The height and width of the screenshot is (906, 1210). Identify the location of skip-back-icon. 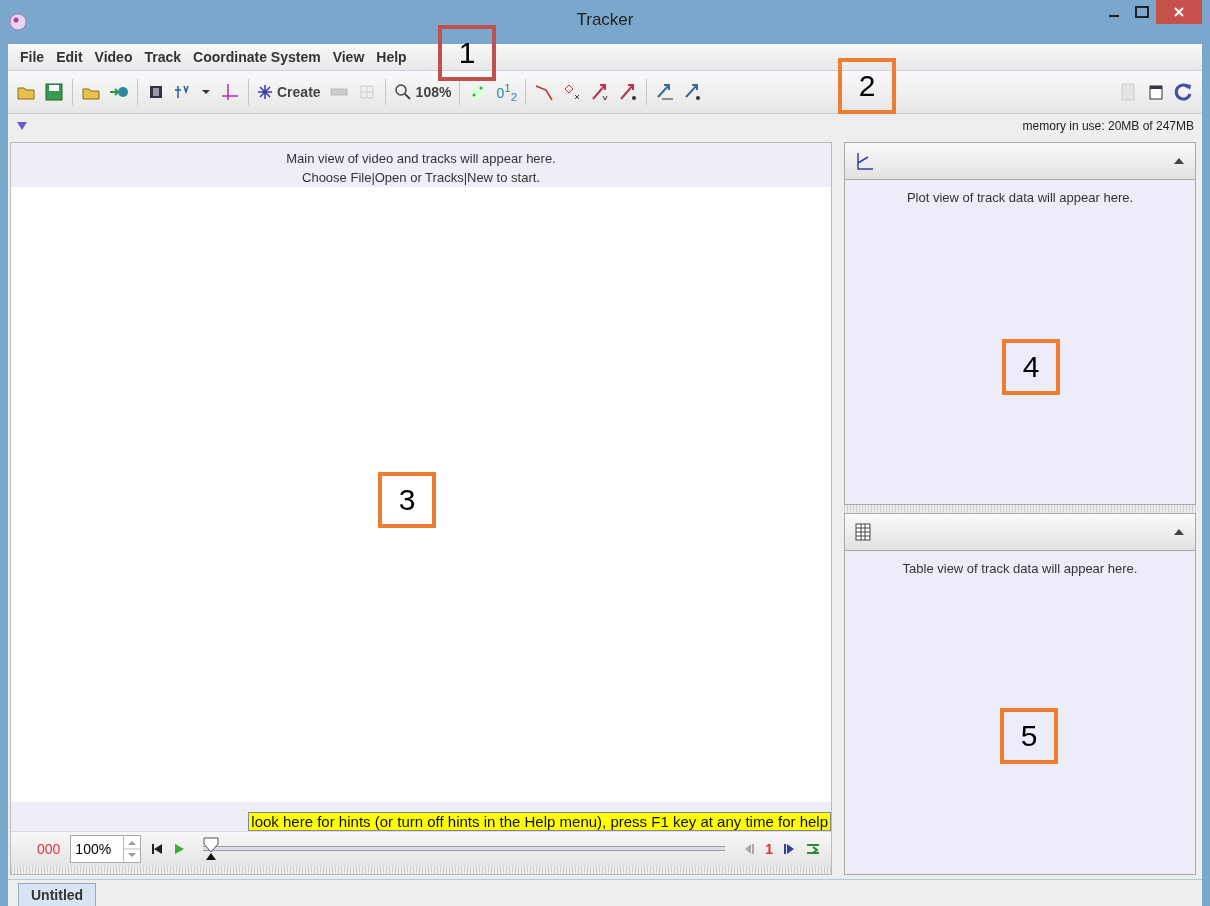
(157, 849).